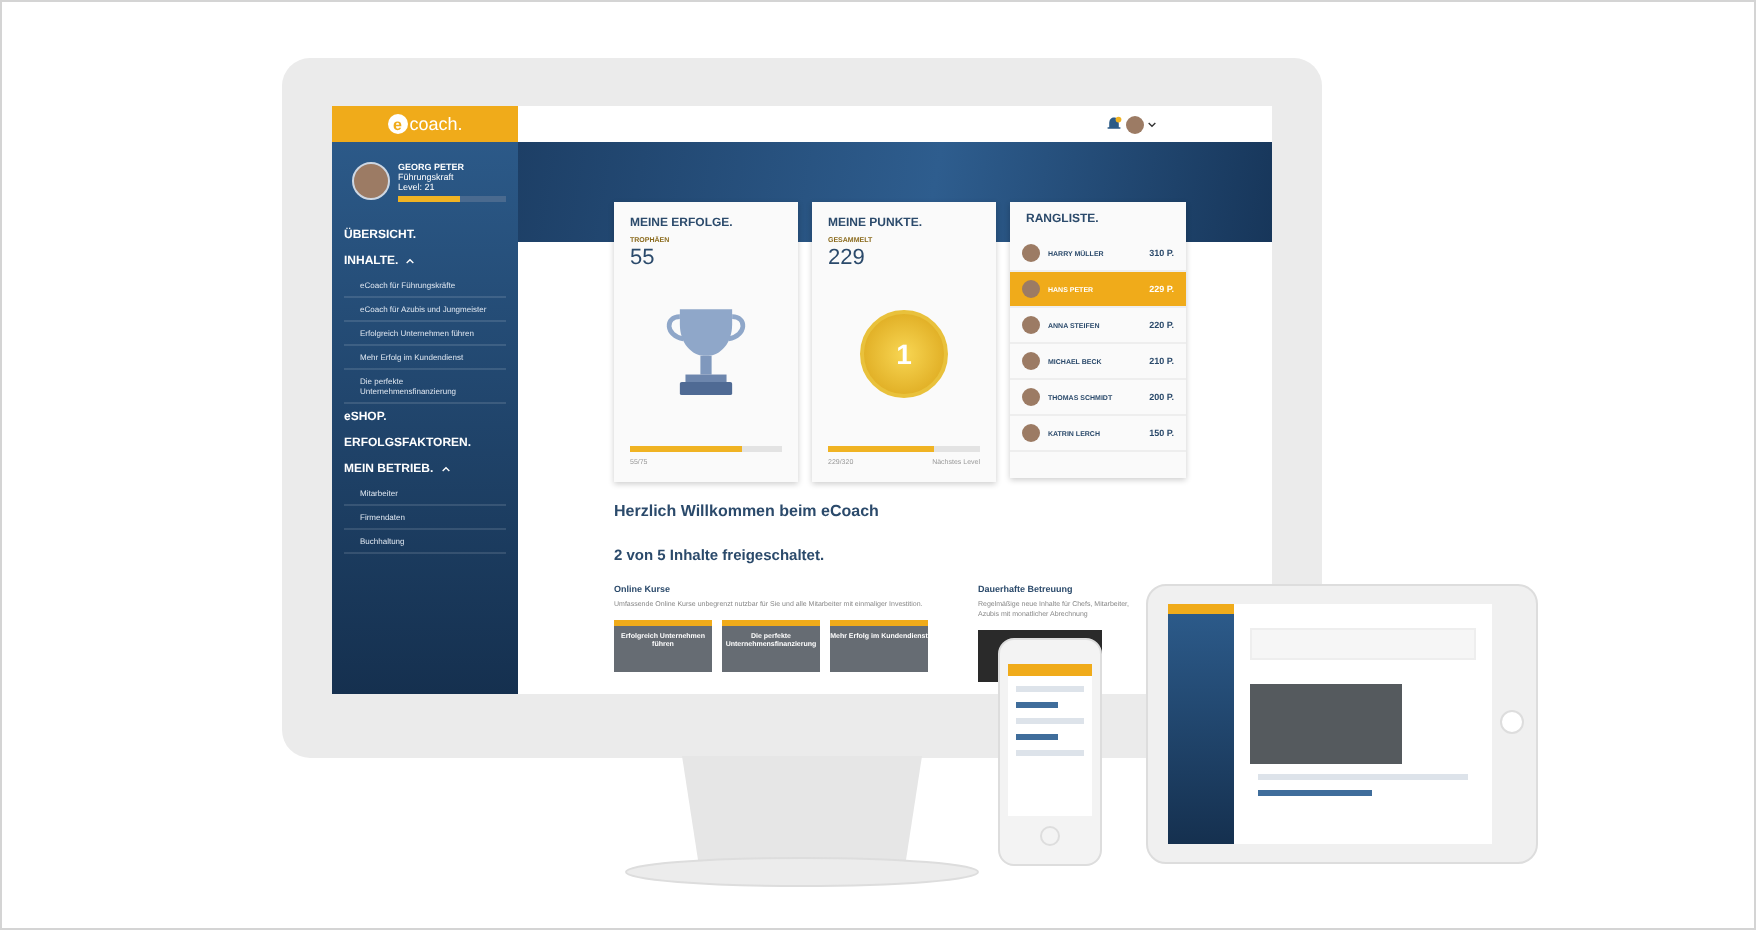  What do you see at coordinates (747, 511) in the screenshot?
I see `welcome-heading: Herzlich Willkommen beim eCoach` at bounding box center [747, 511].